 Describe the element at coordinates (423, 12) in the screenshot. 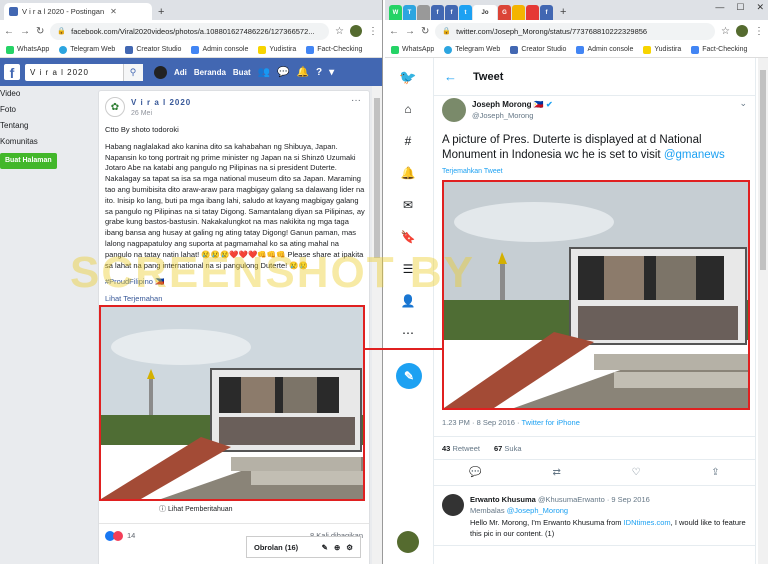

I see `tab-generic` at that location.